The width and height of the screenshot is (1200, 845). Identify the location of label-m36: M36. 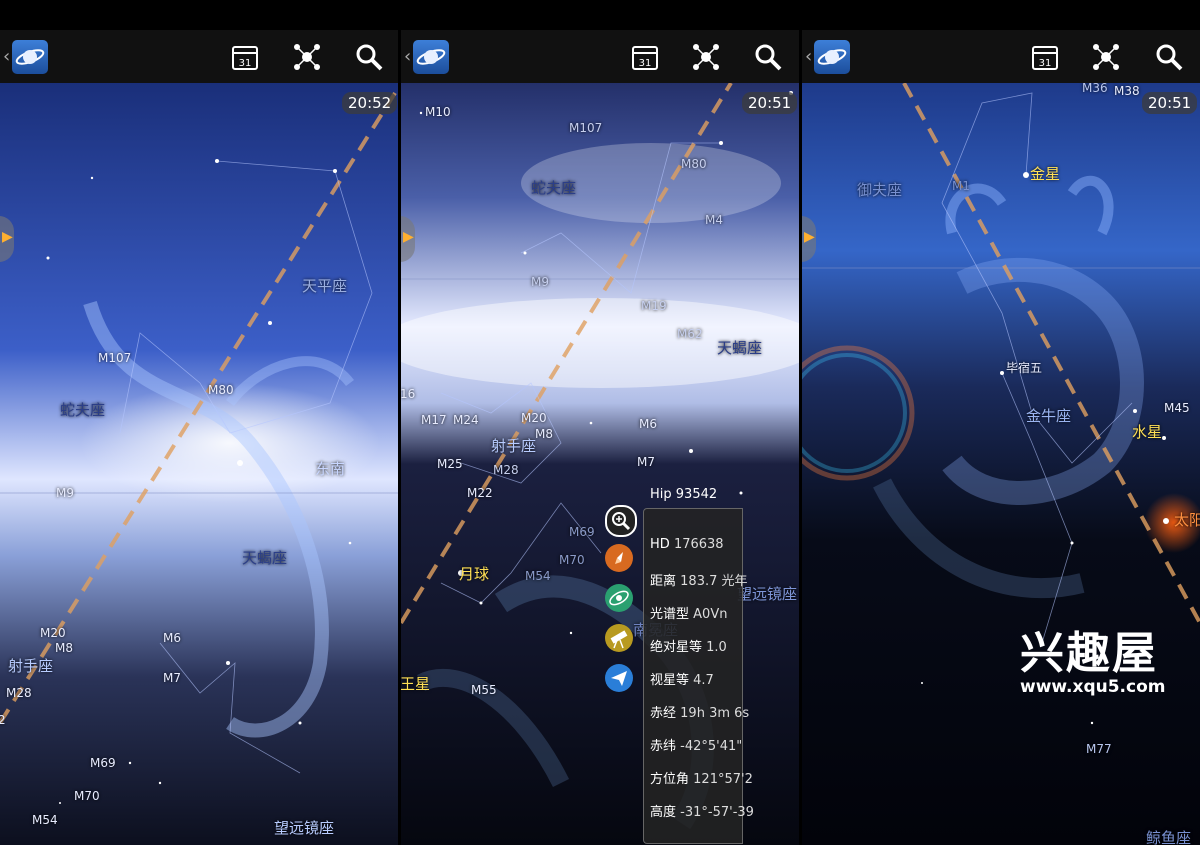
(1095, 88).